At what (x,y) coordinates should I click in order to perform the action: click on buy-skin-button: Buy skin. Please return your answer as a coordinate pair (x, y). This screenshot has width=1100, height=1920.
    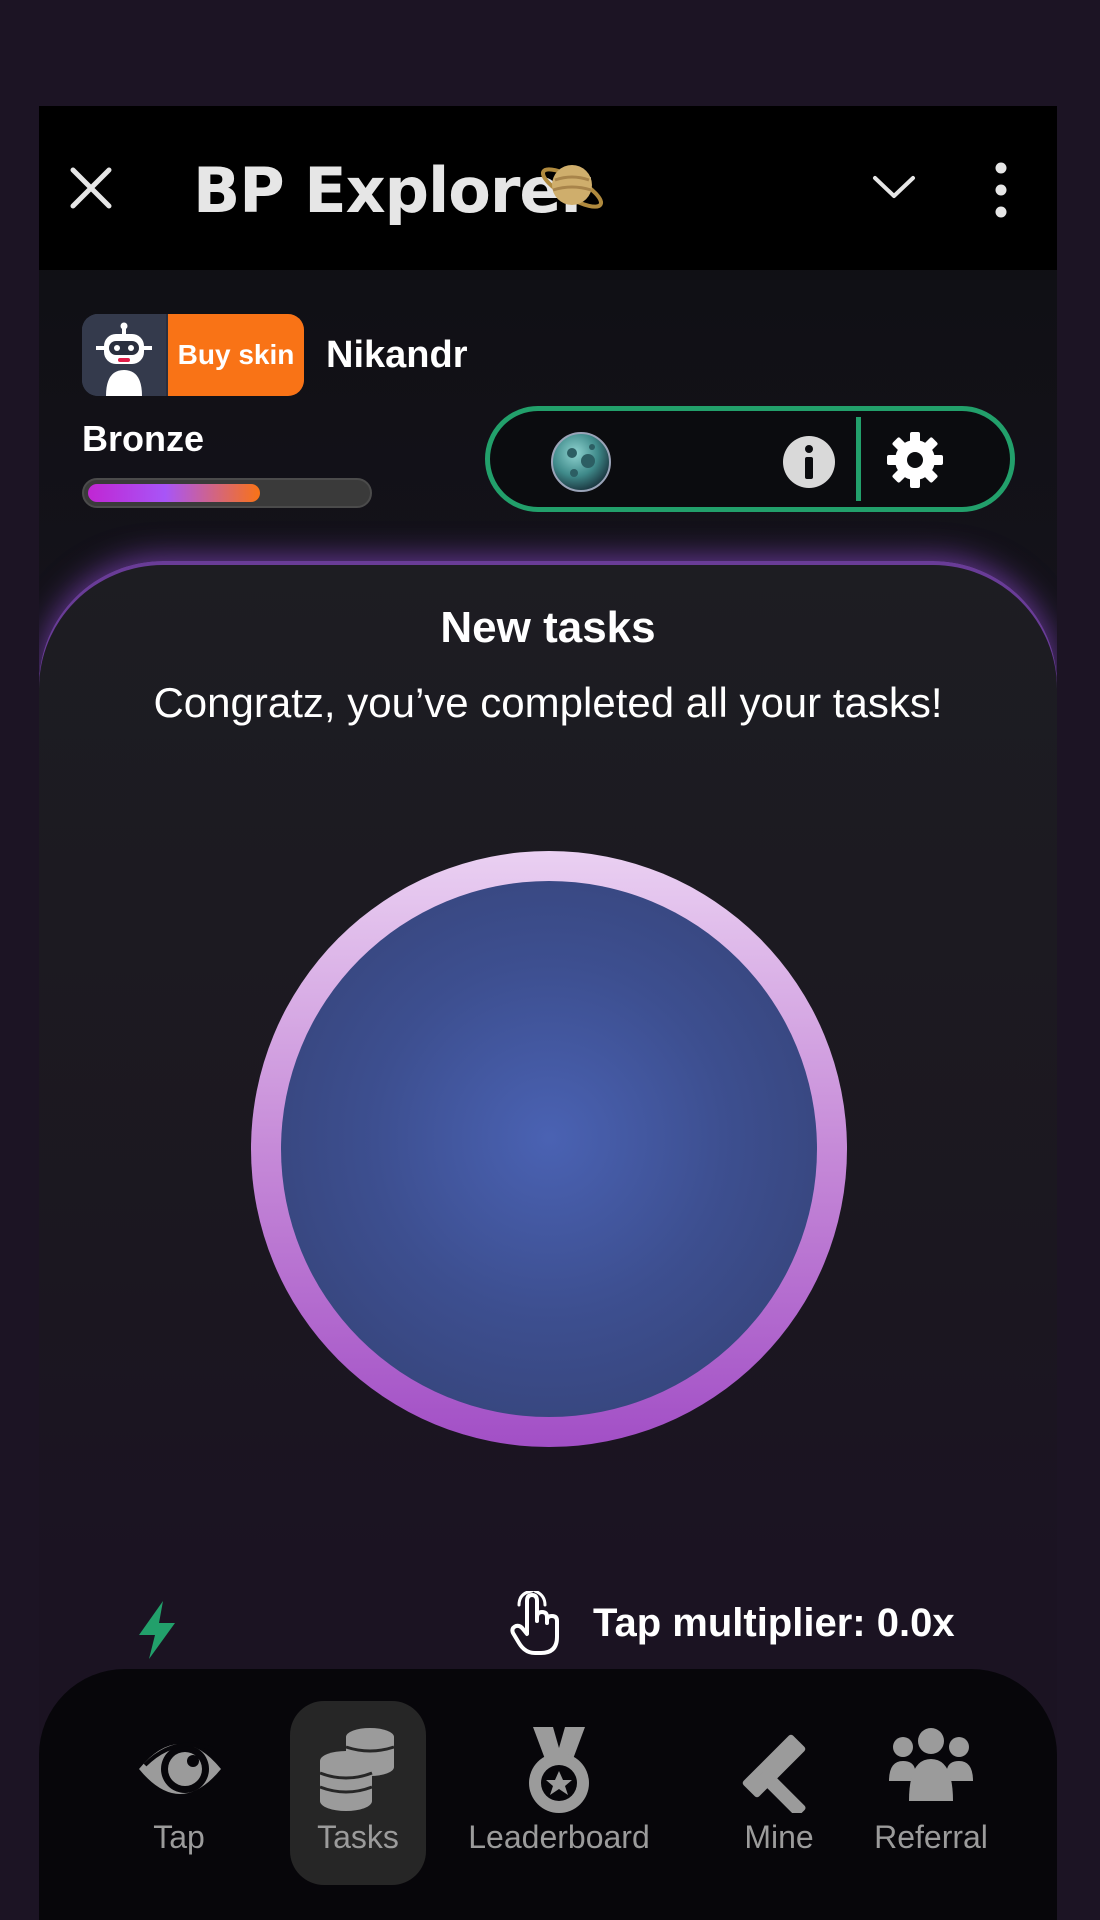
    Looking at the image, I should click on (236, 355).